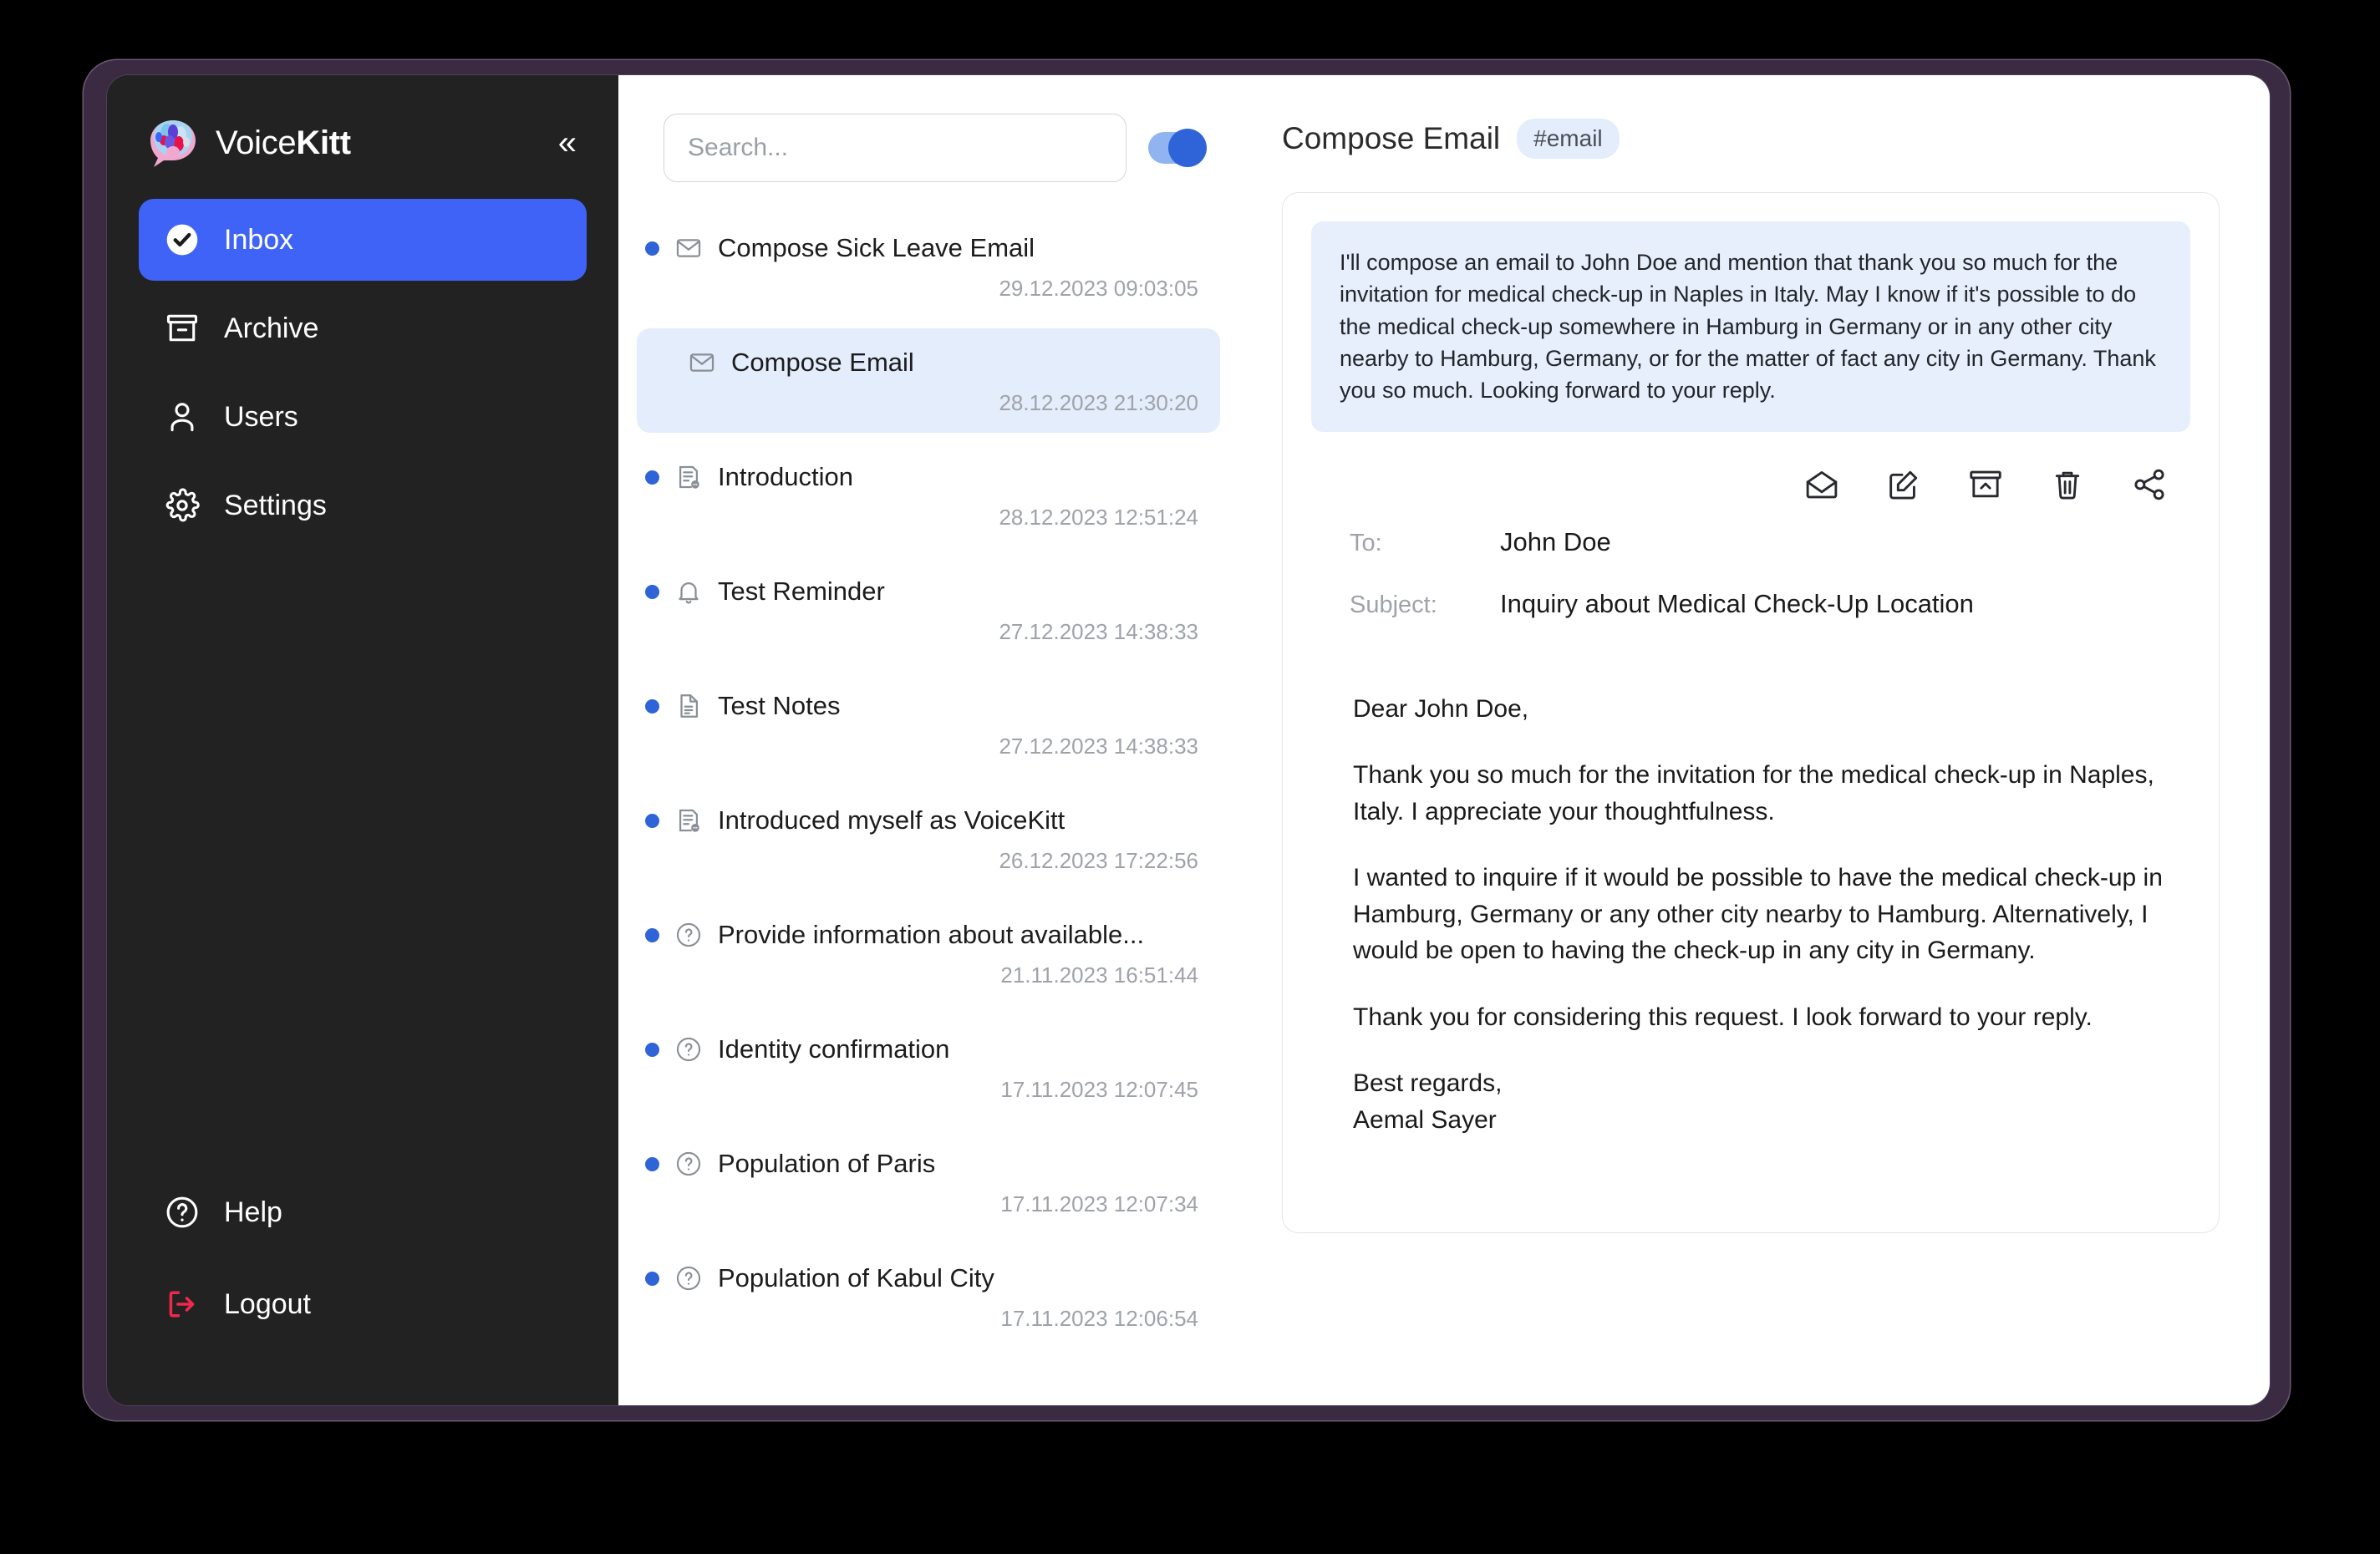 This screenshot has height=1554, width=2380. What do you see at coordinates (928, 495) in the screenshot?
I see `list-item: Introduction 28.12.2023 12:51:24` at bounding box center [928, 495].